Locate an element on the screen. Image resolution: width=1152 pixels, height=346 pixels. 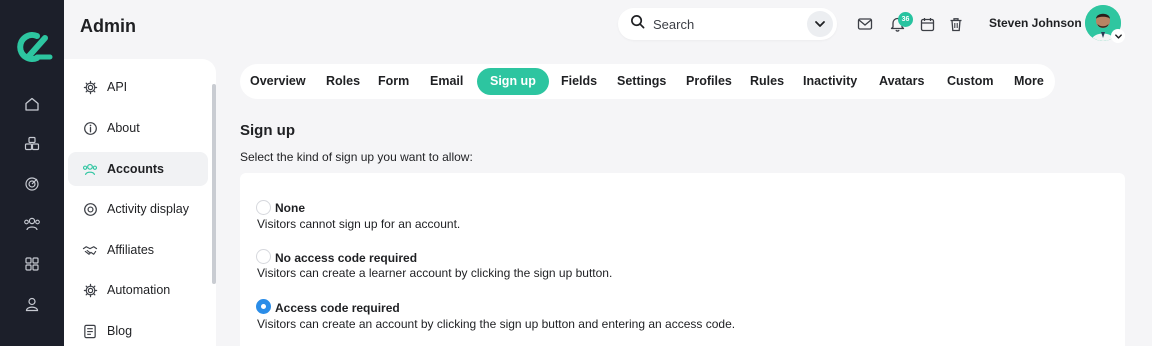
radio-access-code-required is located at coordinates (263, 306).